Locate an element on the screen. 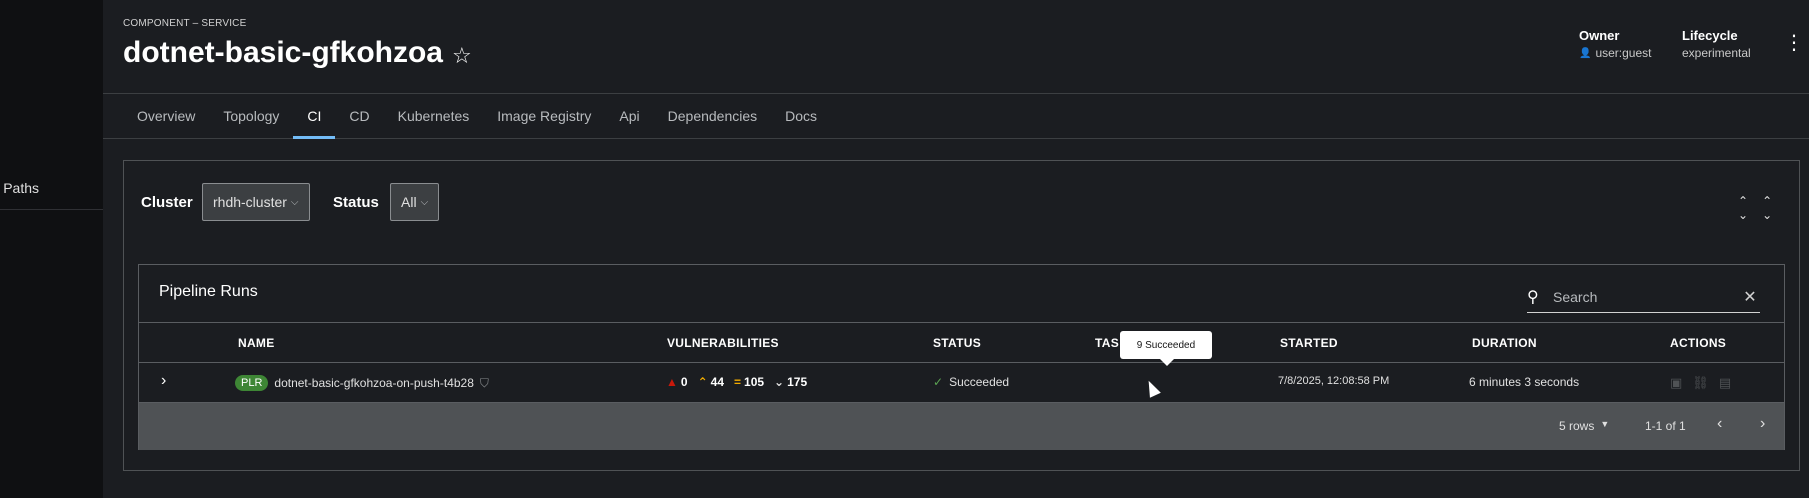 This screenshot has width=1809, height=498. tab-cd: CD is located at coordinates (359, 116).